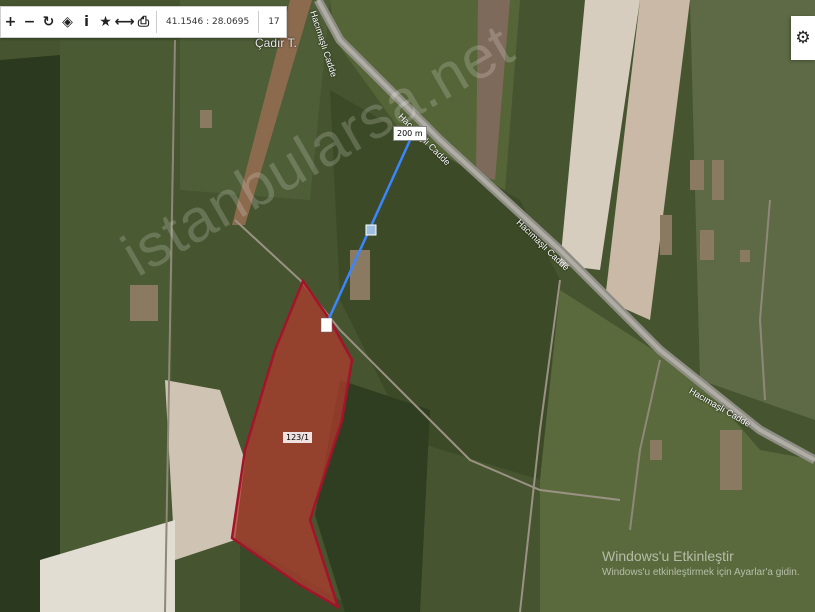 The width and height of the screenshot is (815, 612). What do you see at coordinates (124, 22) in the screenshot?
I see `measure-icon: ⟷` at bounding box center [124, 22].